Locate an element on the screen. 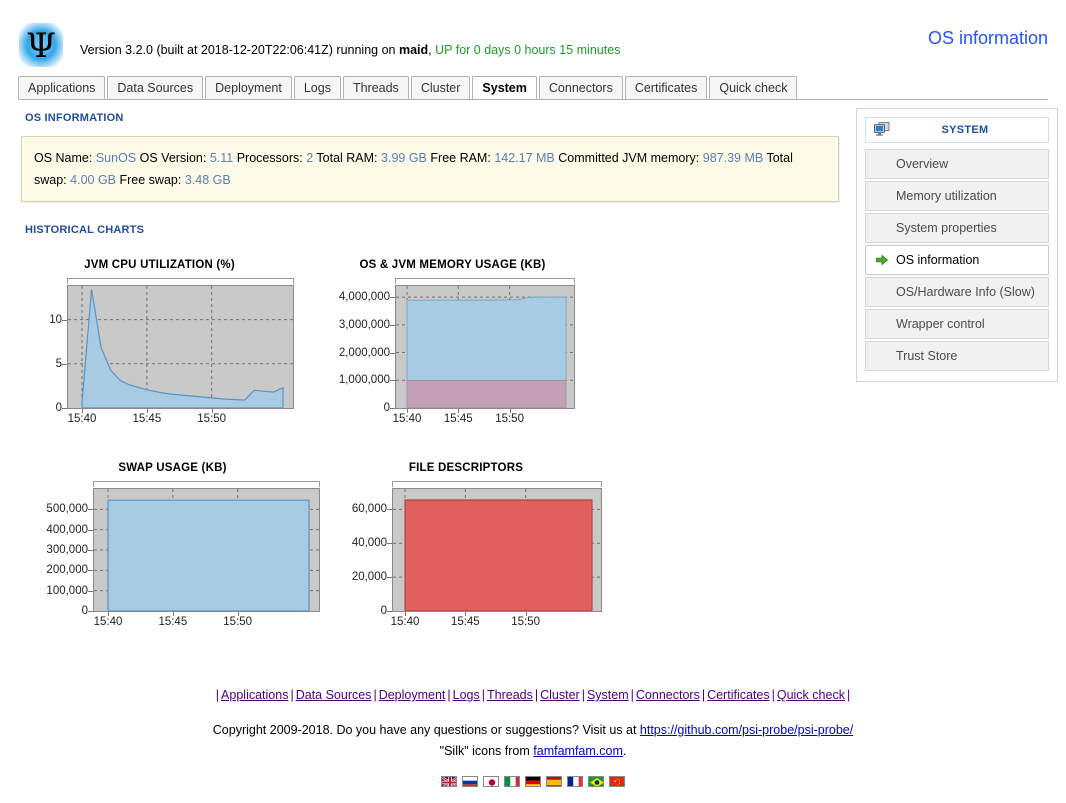 The height and width of the screenshot is (803, 1066). project-url-link: https://github.com/psi-probe/psi-probe/ is located at coordinates (746, 730).